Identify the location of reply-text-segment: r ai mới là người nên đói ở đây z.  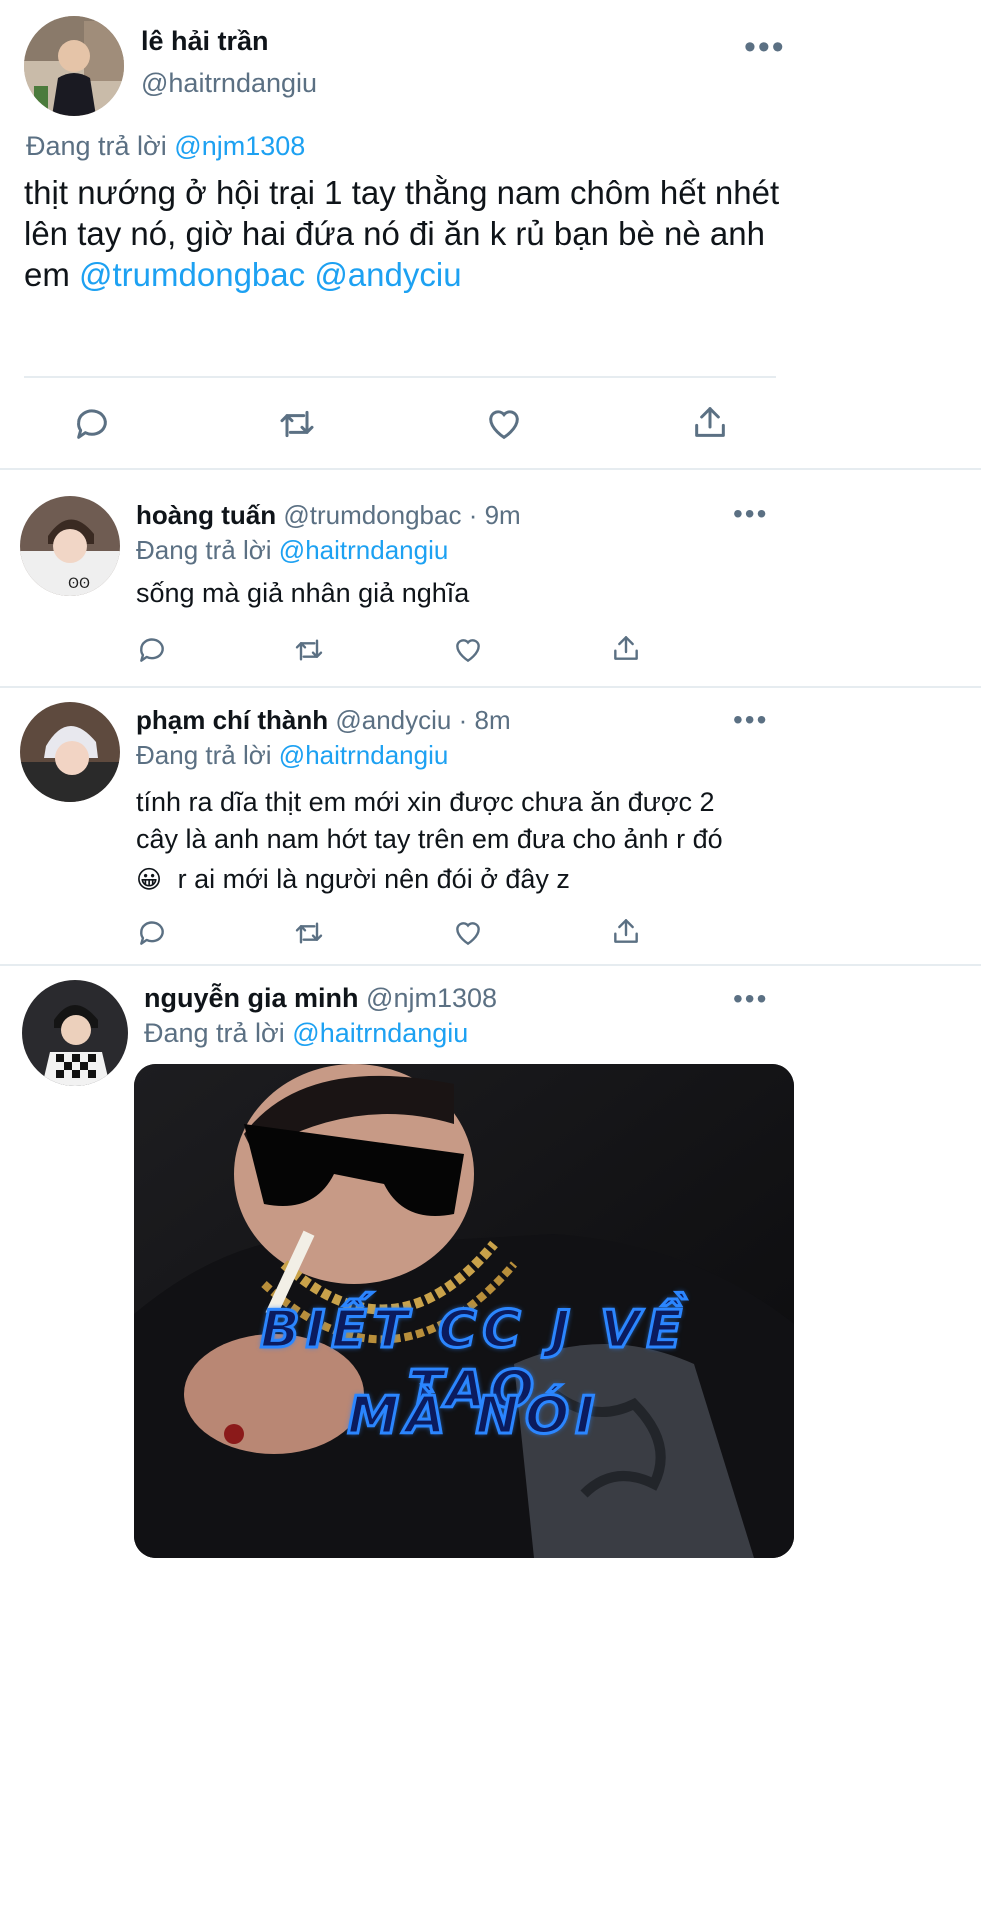
(373, 879).